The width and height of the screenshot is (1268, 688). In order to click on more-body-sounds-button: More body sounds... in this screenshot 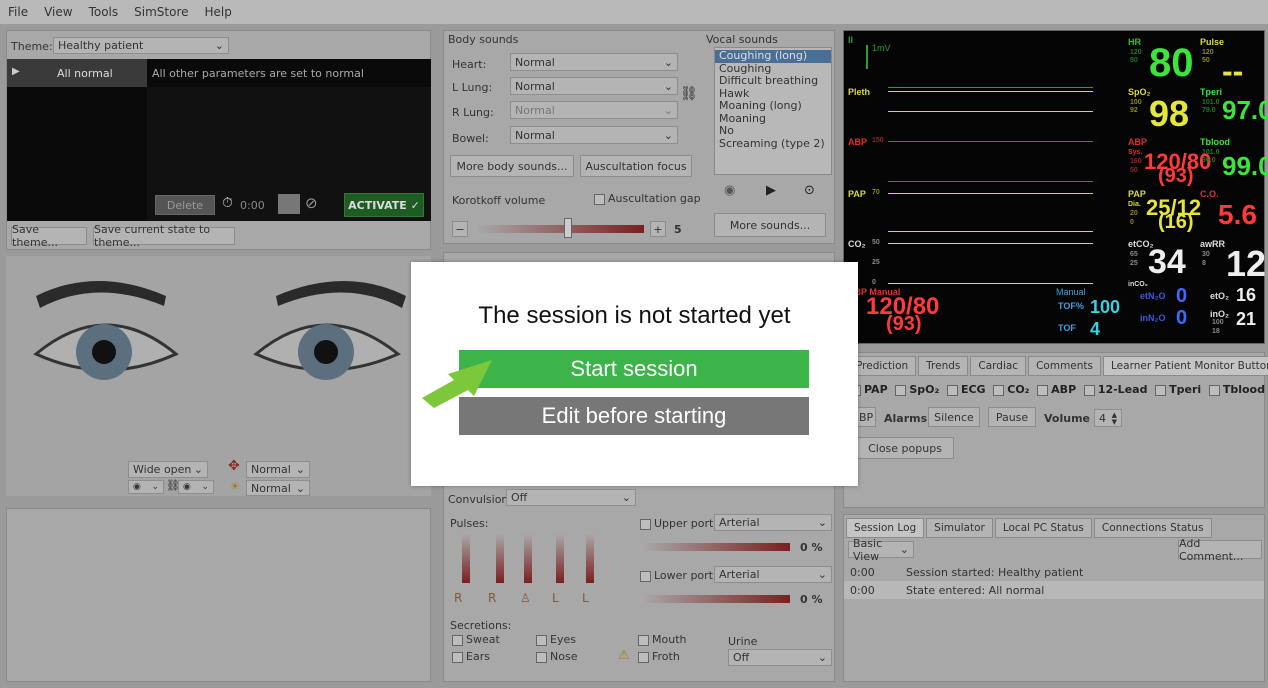, I will do `click(512, 166)`.